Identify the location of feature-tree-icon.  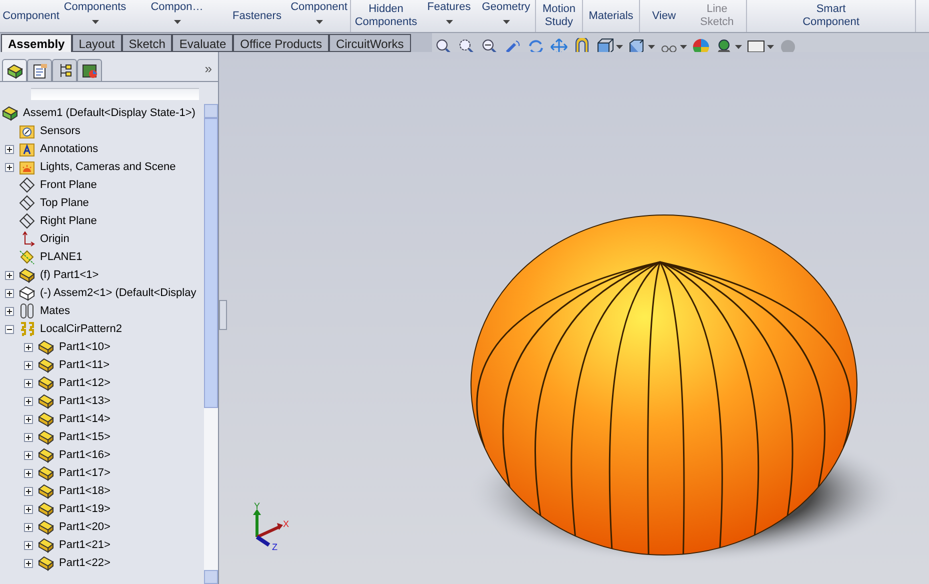
(14, 70).